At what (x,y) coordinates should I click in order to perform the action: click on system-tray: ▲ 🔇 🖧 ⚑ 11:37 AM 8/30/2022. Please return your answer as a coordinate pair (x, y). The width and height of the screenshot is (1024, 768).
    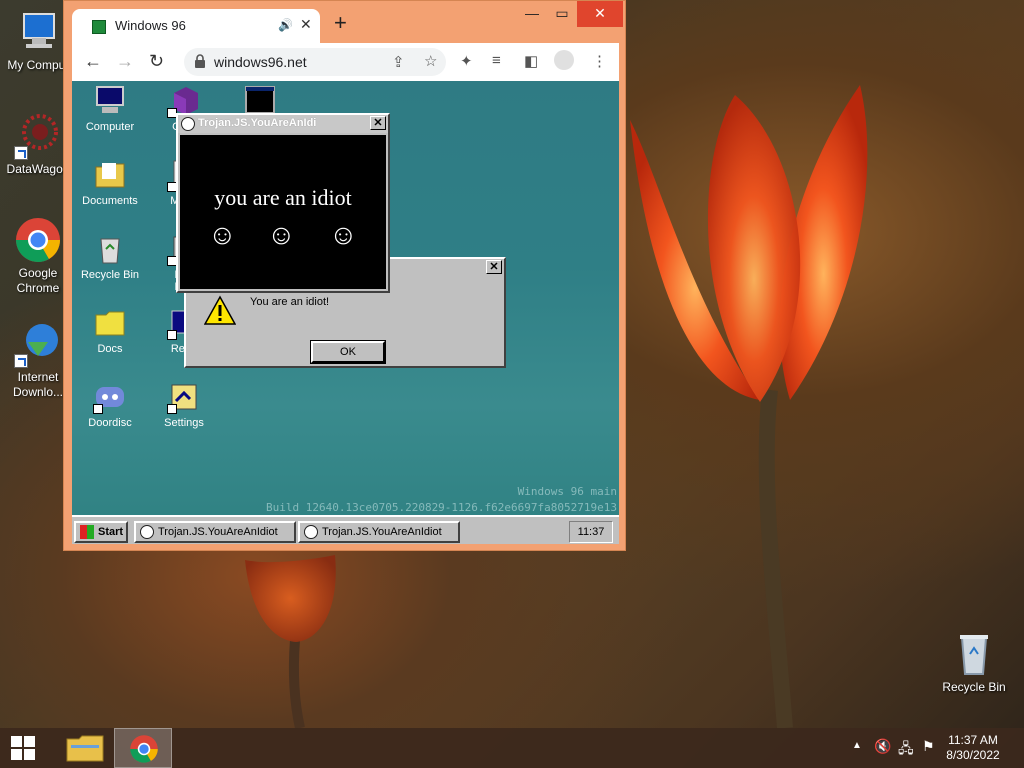
    Looking at the image, I should click on (934, 748).